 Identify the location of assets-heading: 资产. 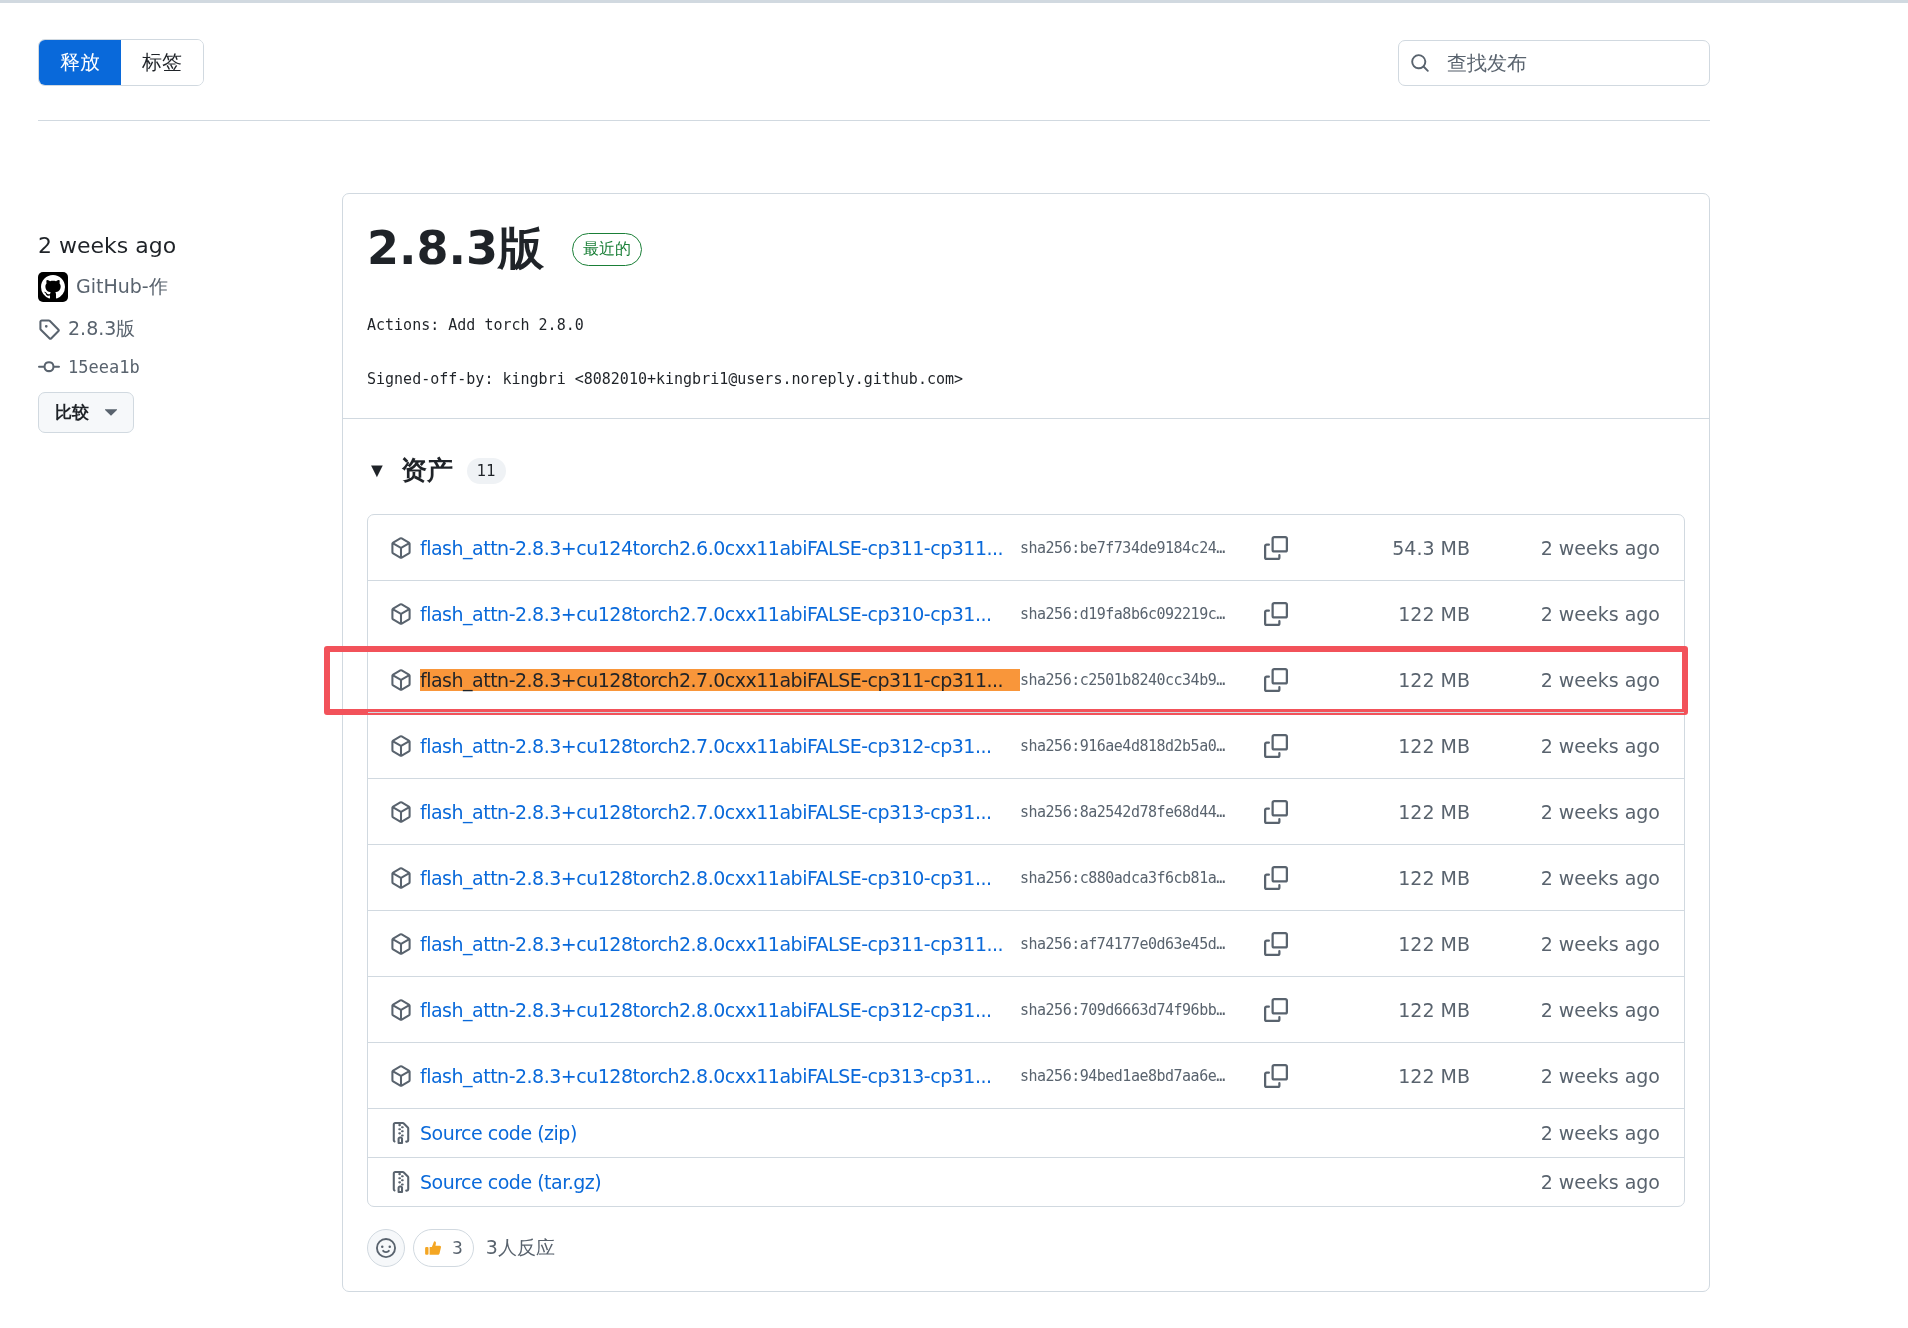
(426, 470).